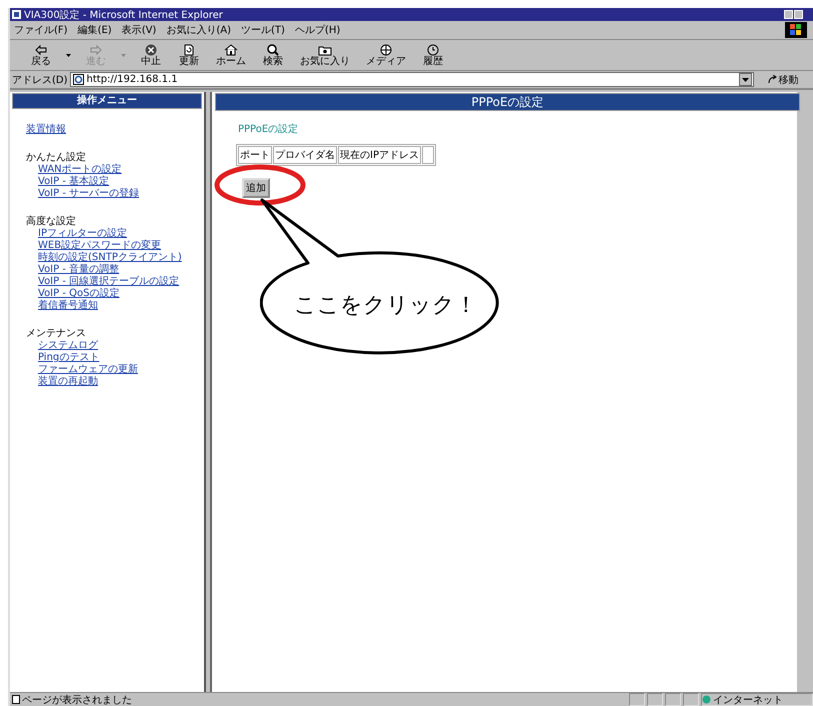  Describe the element at coordinates (16, 14) in the screenshot. I see `window-icon` at that location.